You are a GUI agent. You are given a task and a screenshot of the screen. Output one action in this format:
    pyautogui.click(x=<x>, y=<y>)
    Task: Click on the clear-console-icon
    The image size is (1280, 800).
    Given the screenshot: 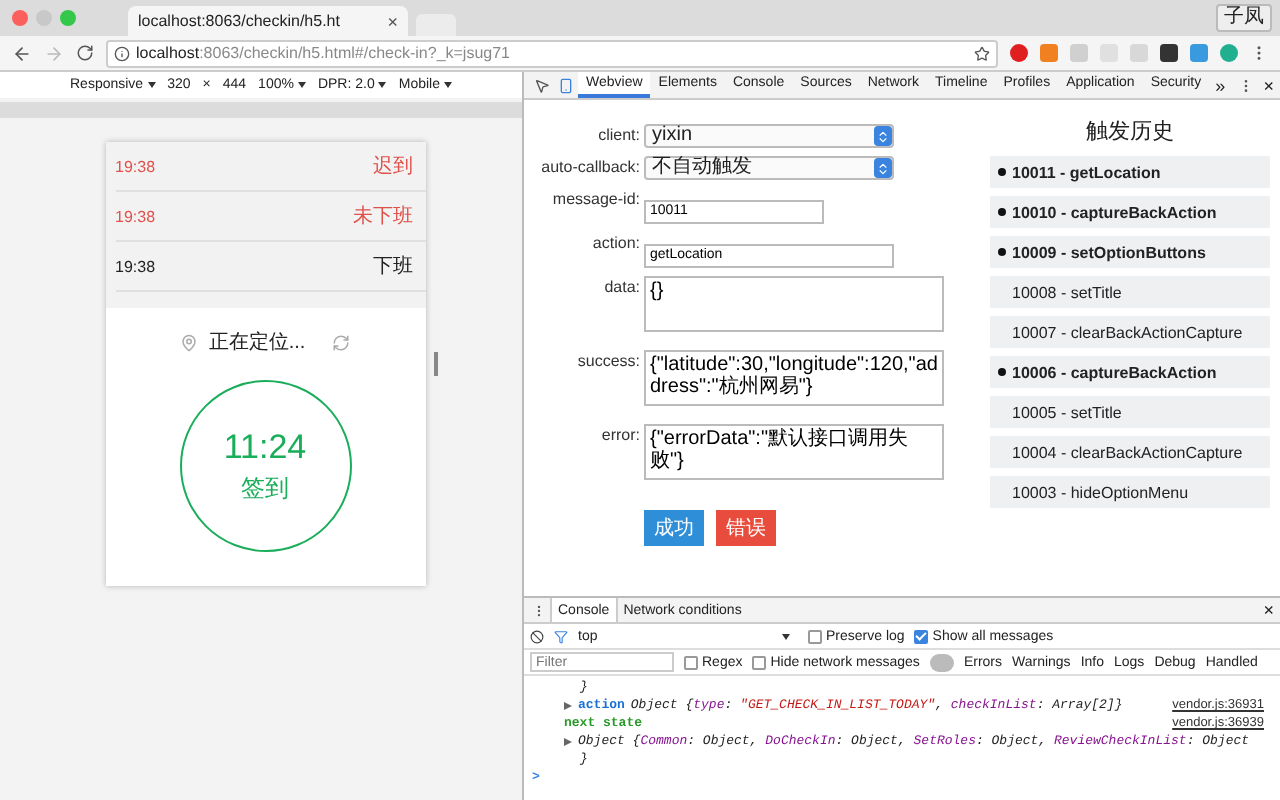 What is the action you would take?
    pyautogui.click(x=537, y=636)
    